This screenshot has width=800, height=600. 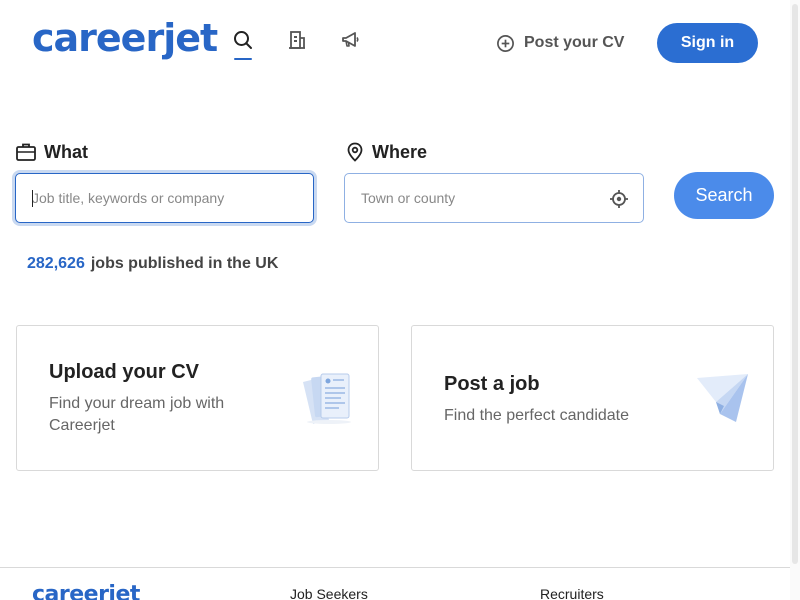 I want to click on post-job-card: Post a job Find the perfect candidate, so click(x=592, y=398).